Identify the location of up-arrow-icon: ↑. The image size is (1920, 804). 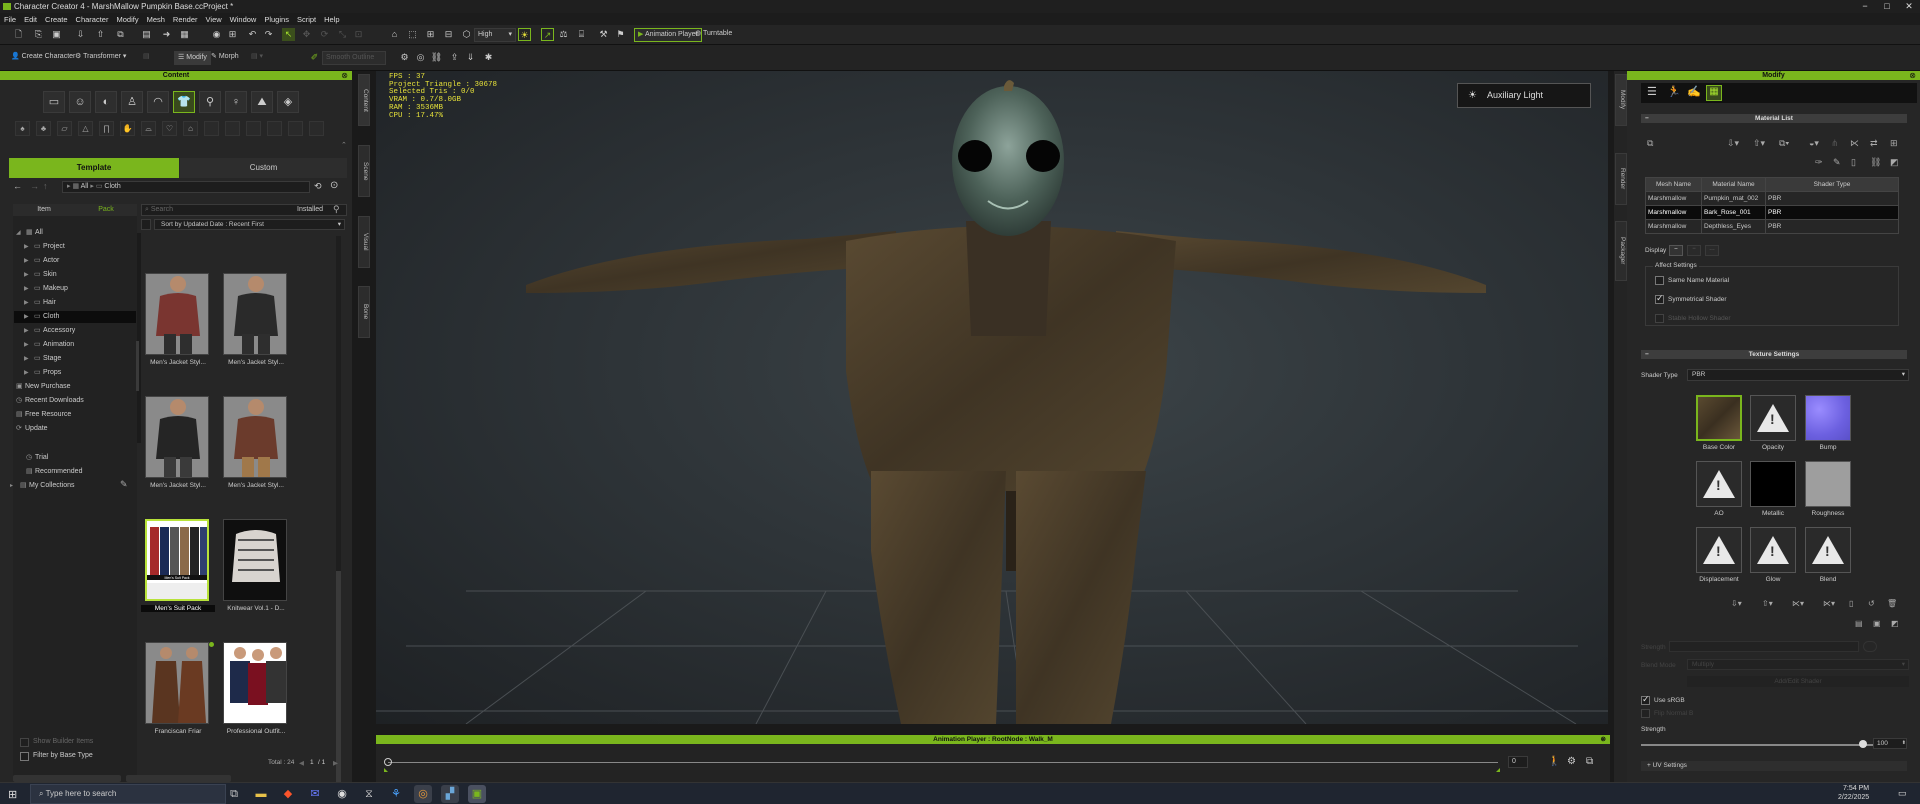
(45, 186).